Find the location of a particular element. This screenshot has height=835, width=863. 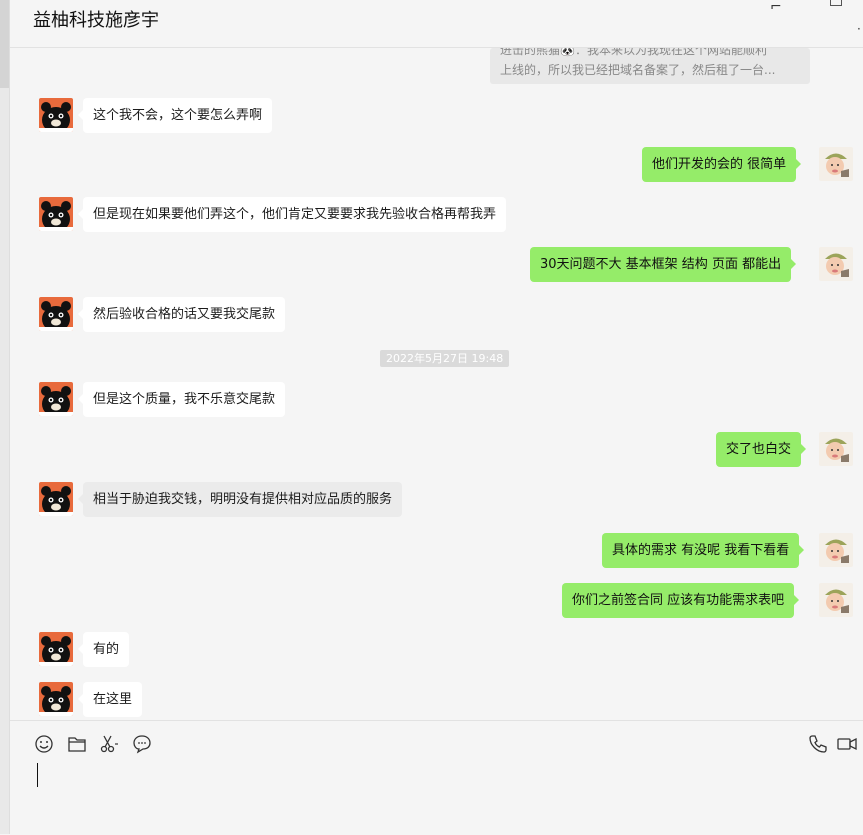

message-timestamp: 2022年5月27日 19:48 is located at coordinates (445, 358).